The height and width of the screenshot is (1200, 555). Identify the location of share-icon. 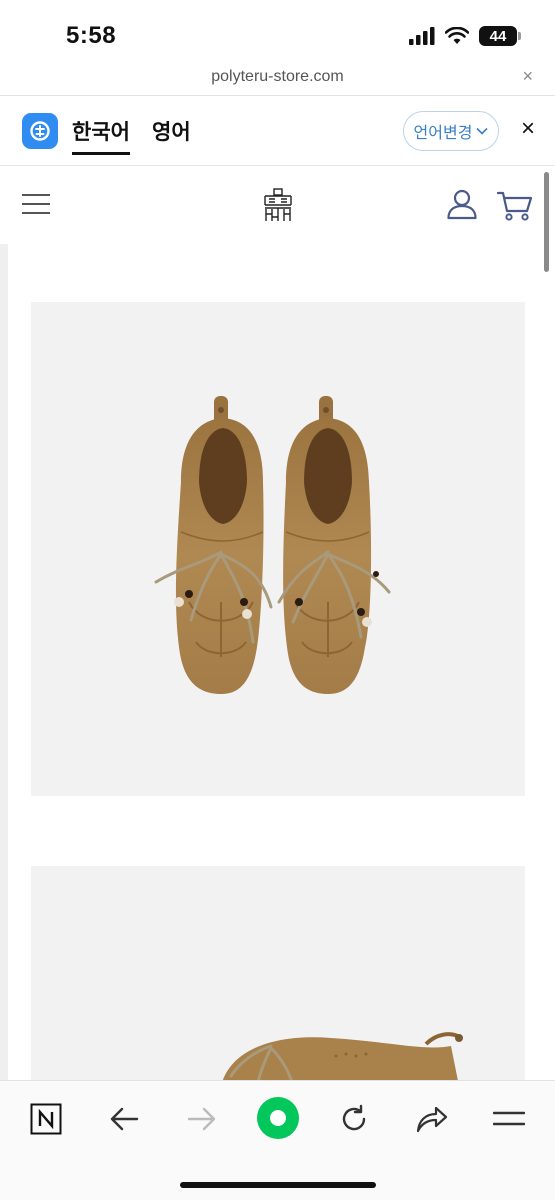
(432, 1119).